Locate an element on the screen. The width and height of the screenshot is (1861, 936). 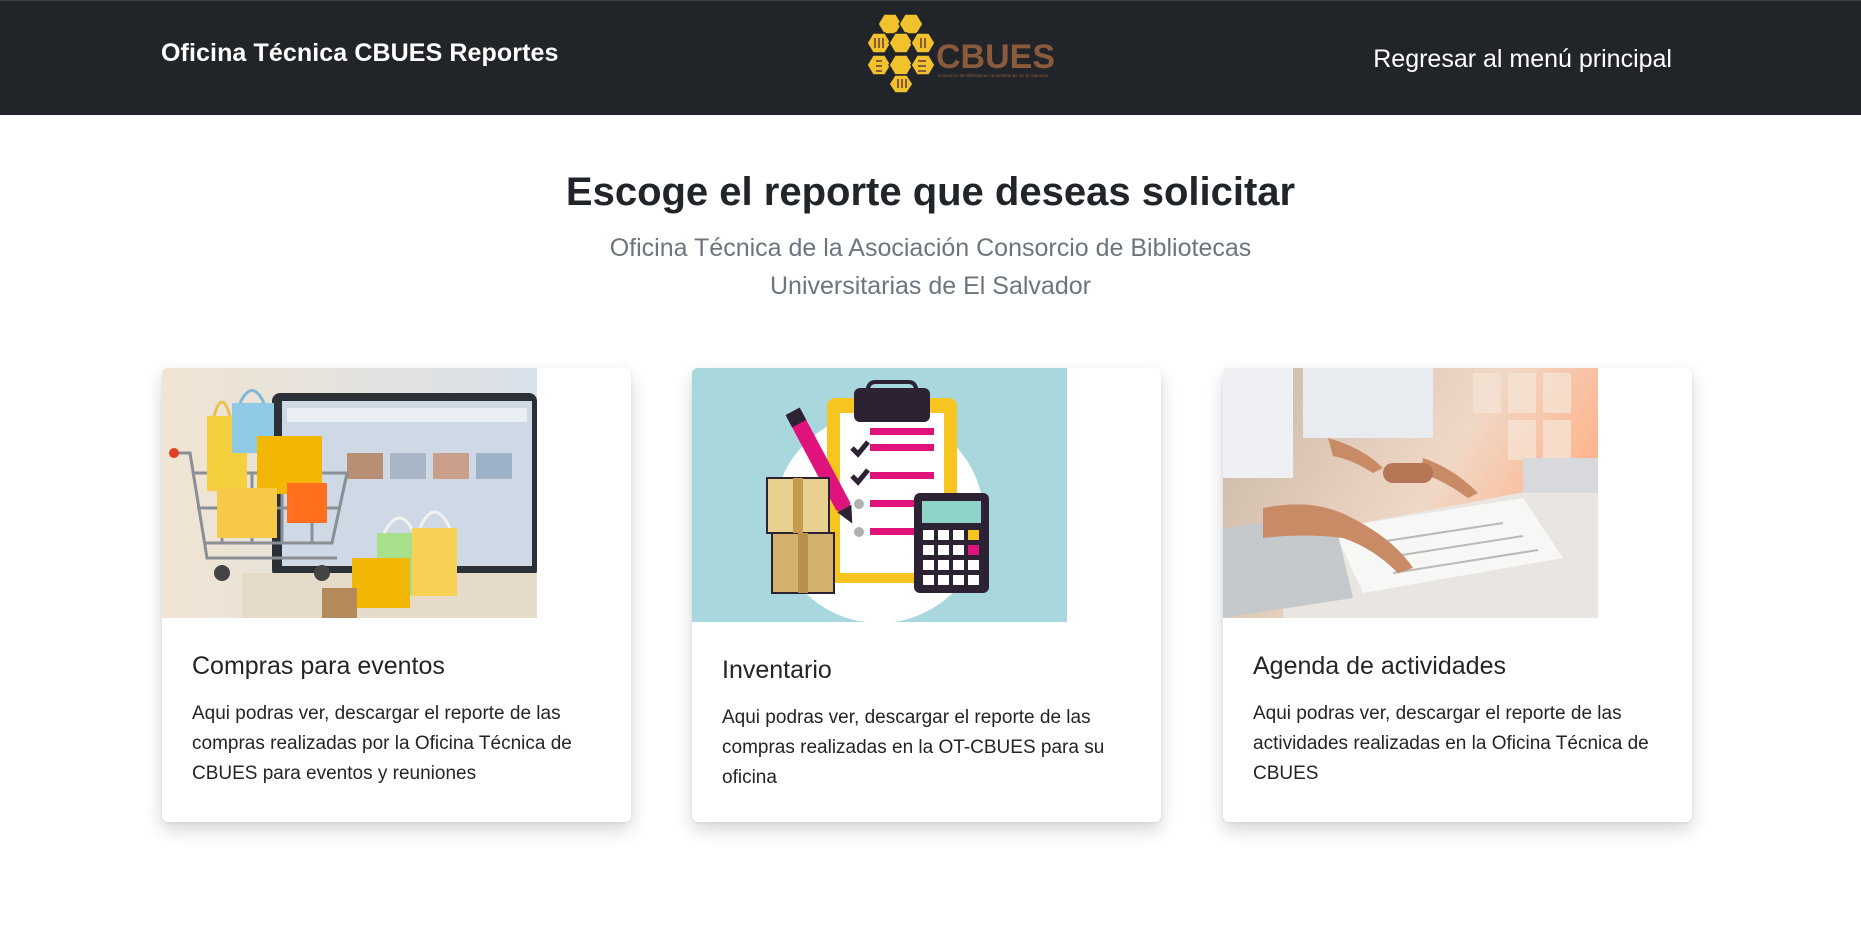
card-title: Compras para eventos is located at coordinates (318, 666).